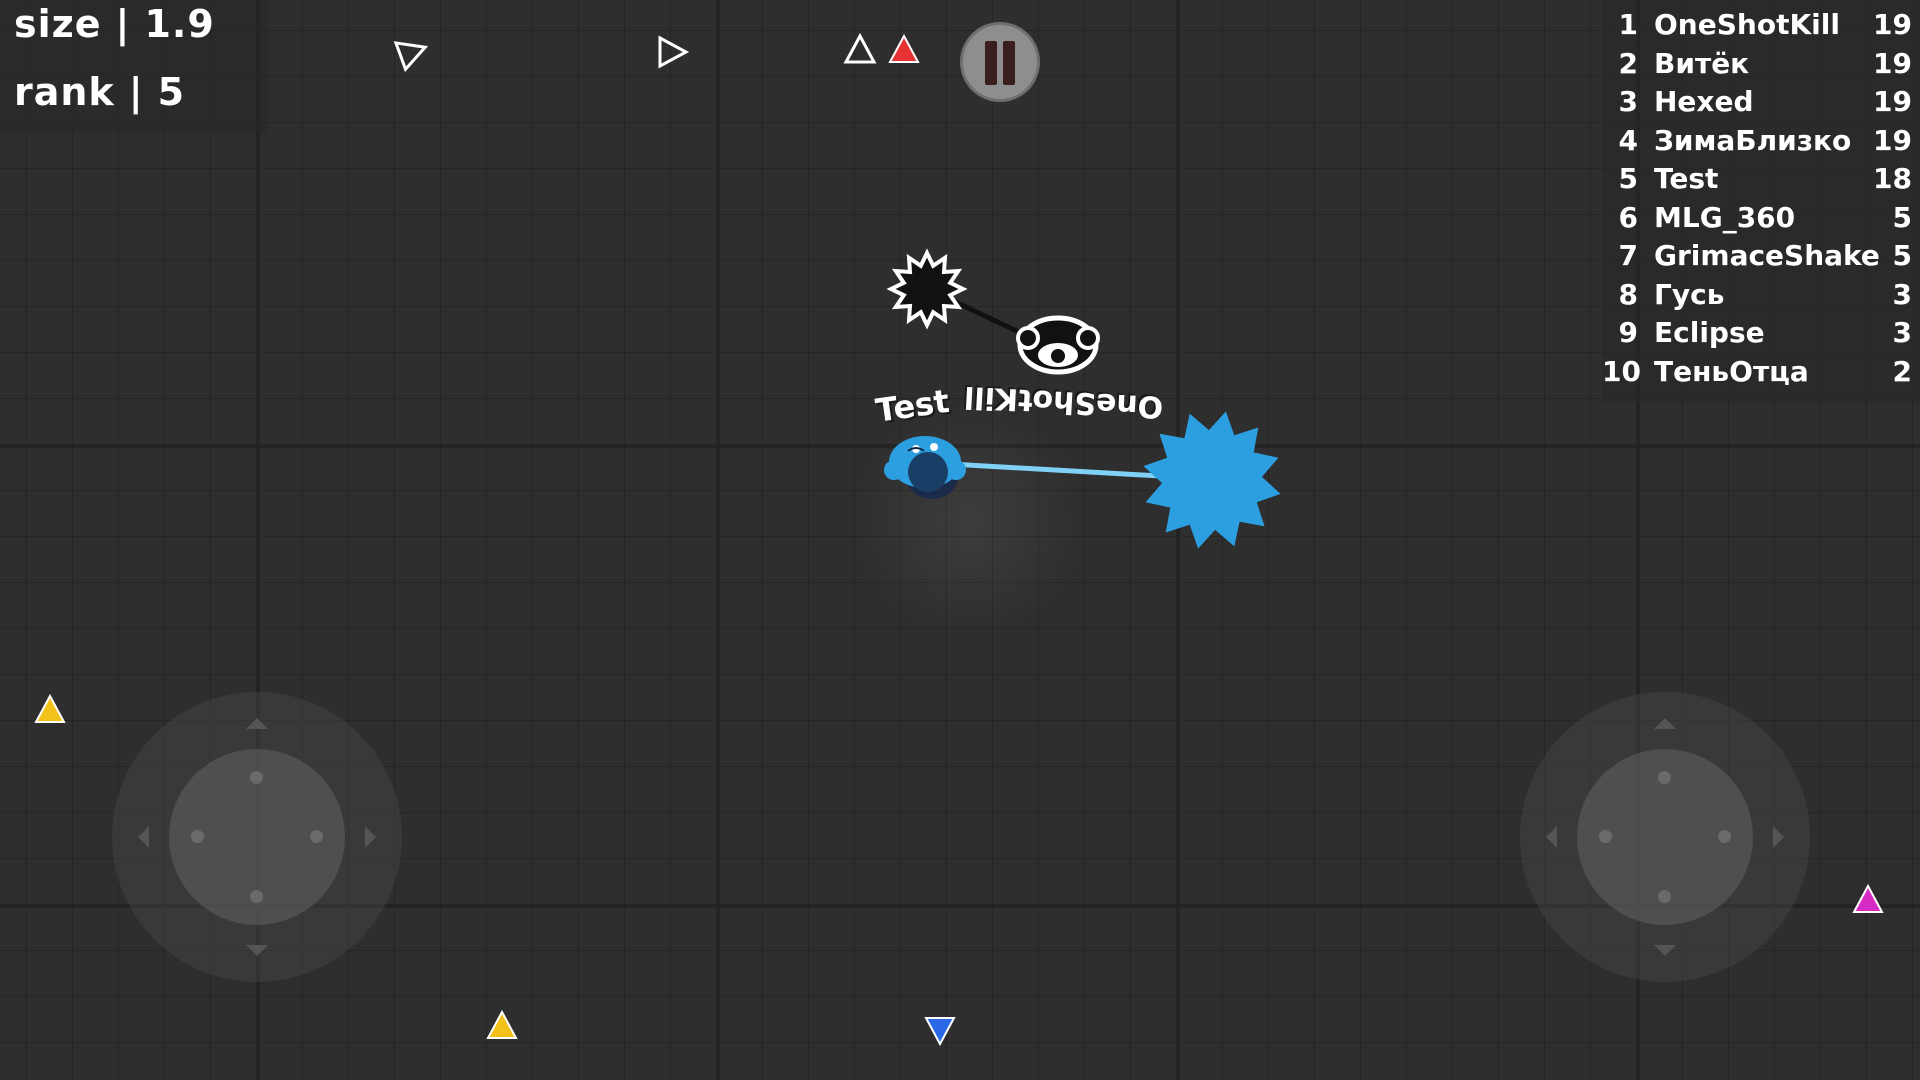 This screenshot has width=1920, height=1080. Describe the element at coordinates (925, 467) in the screenshot. I see `self-player` at that location.